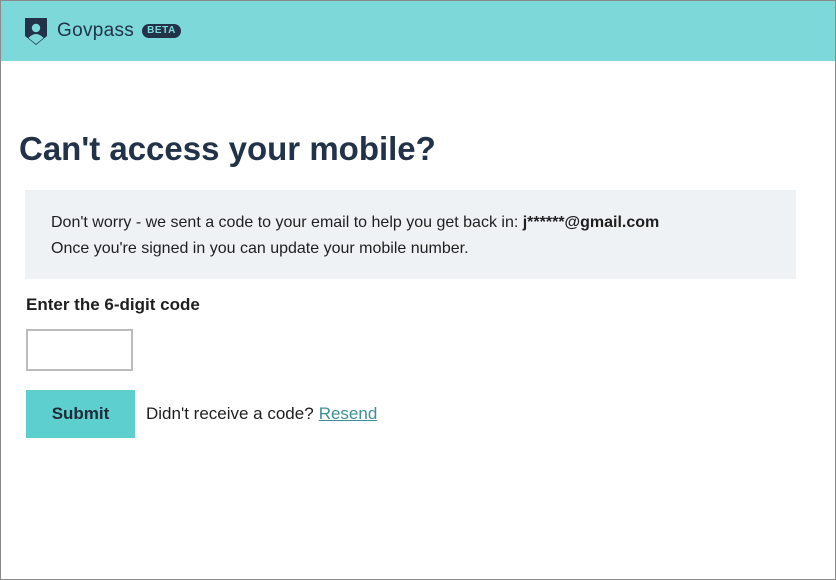 The image size is (836, 580). I want to click on top-bar: Govpass BETA, so click(418, 31).